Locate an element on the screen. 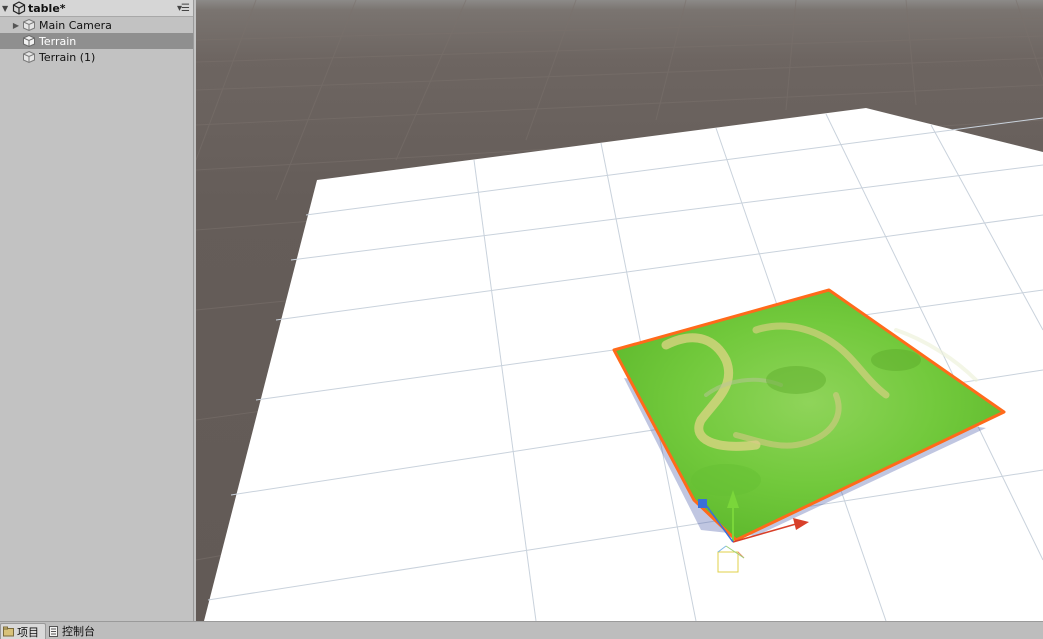 The width and height of the screenshot is (1043, 639). hierarchy-item-terrain: Terrain is located at coordinates (96, 41).